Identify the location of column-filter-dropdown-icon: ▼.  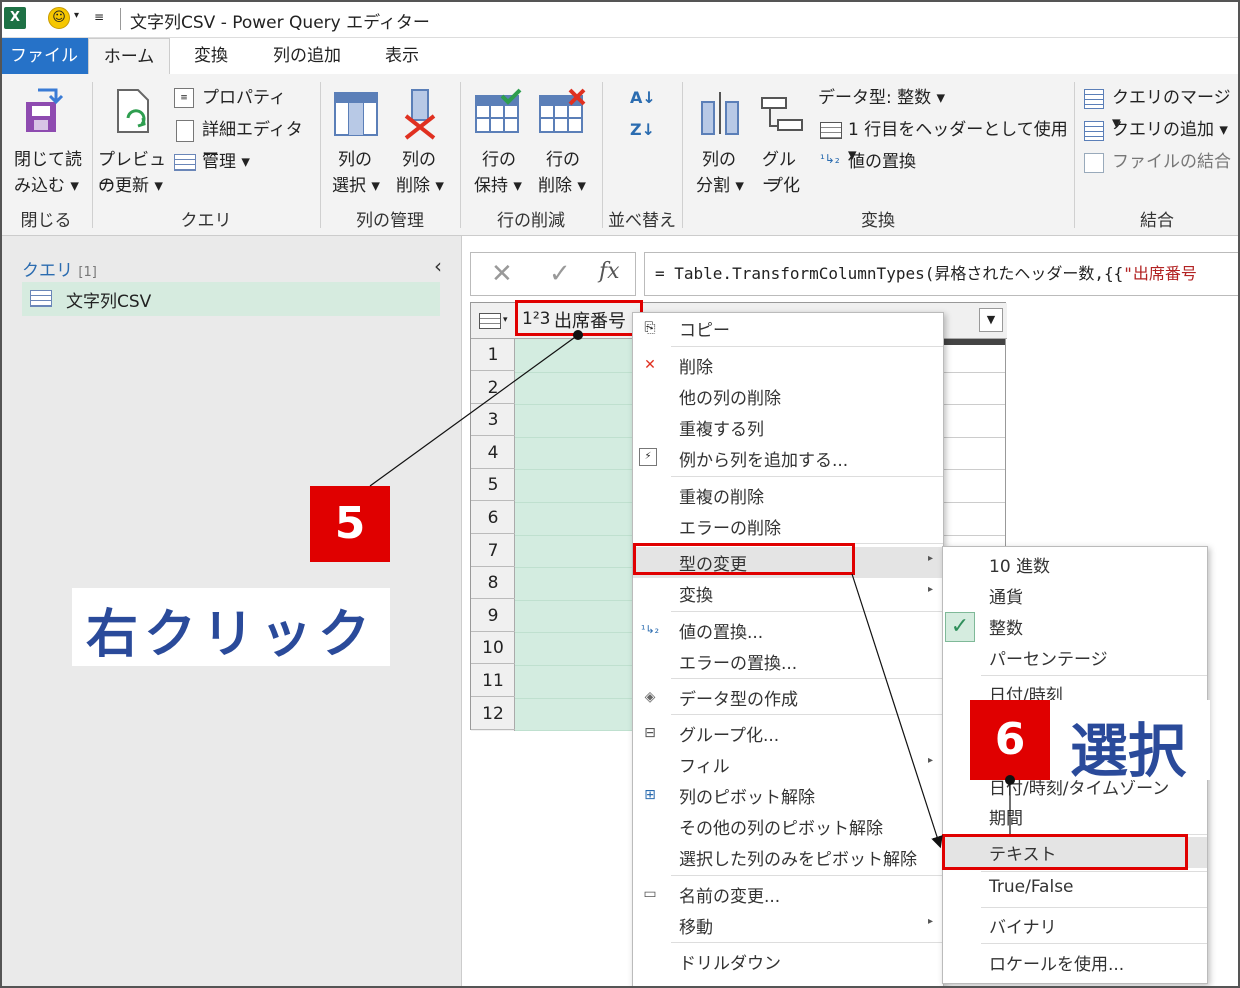
(991, 320).